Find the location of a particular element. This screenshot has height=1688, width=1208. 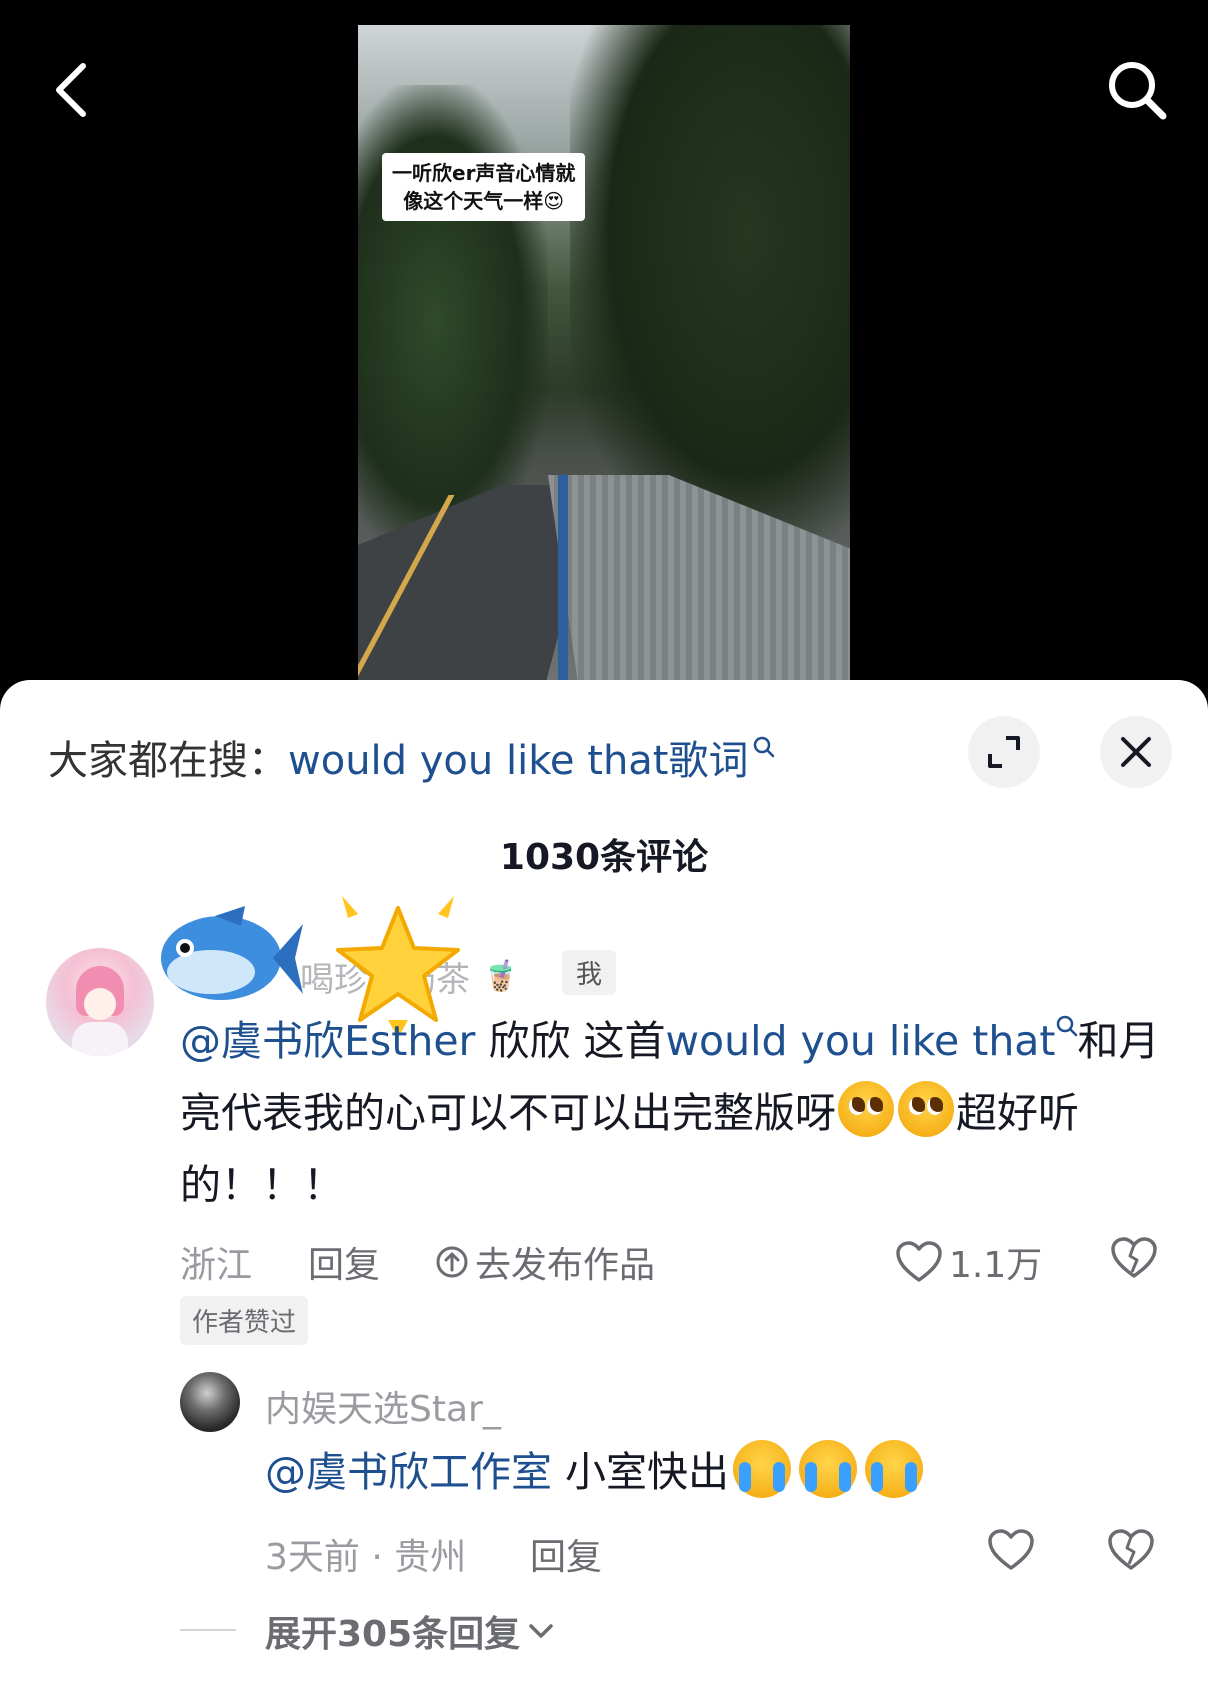

back-button is located at coordinates (71, 90).